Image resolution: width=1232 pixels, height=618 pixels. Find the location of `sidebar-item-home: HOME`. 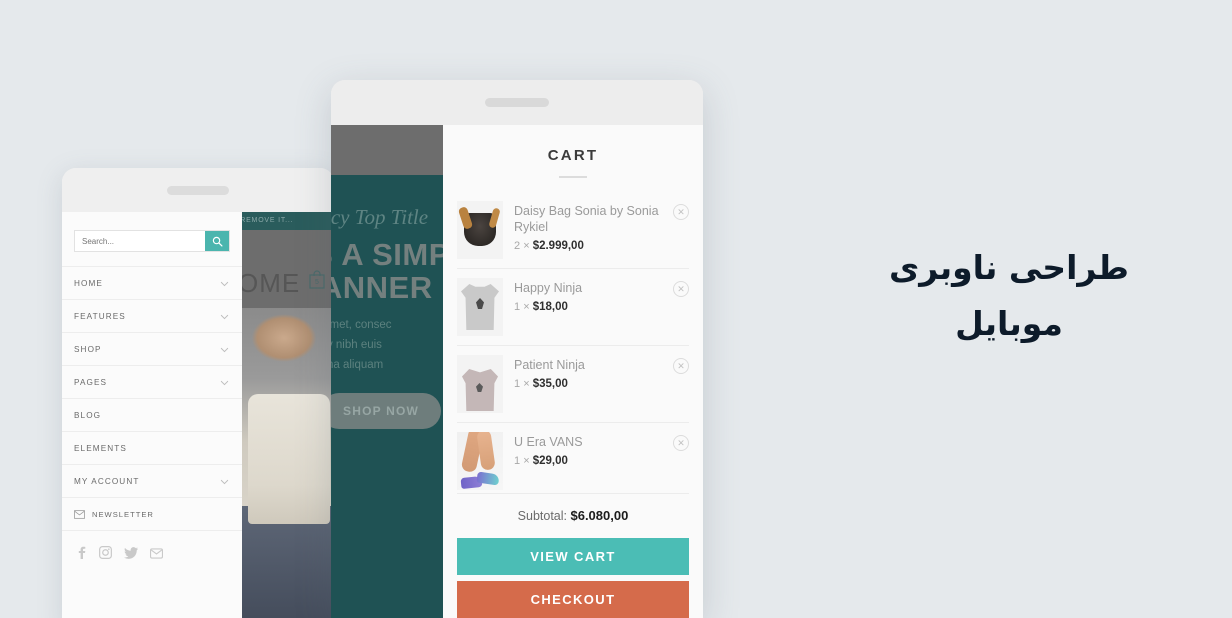

sidebar-item-home: HOME is located at coordinates (152, 283).